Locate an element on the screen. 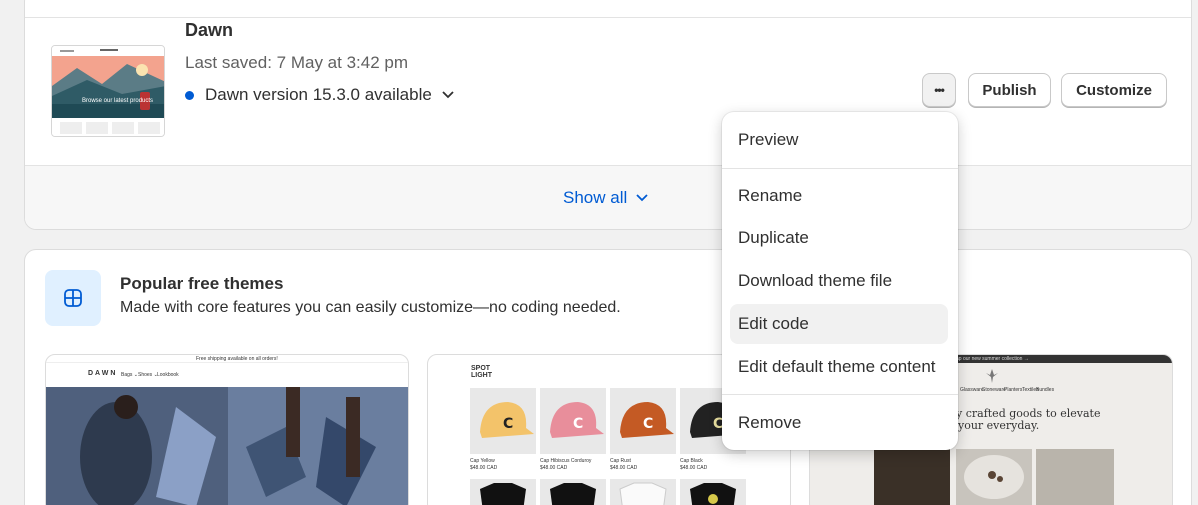 Image resolution: width=1198 pixels, height=505 pixels. menu-item-preview: Preview is located at coordinates (839, 140).